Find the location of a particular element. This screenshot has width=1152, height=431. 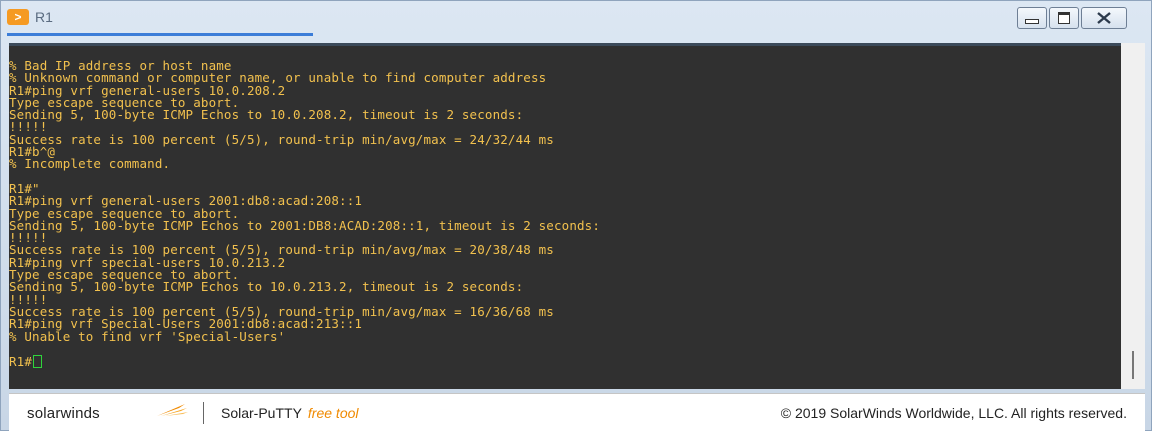

free-tool-badge: free tool is located at coordinates (333, 413).